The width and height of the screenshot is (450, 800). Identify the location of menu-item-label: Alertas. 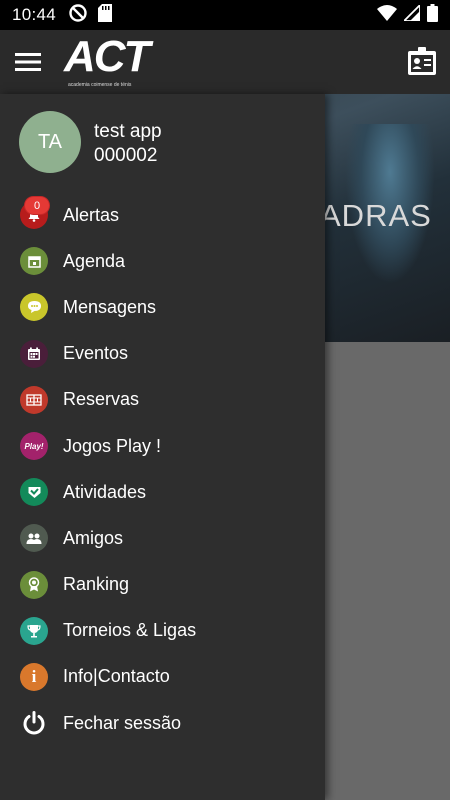
(91, 214).